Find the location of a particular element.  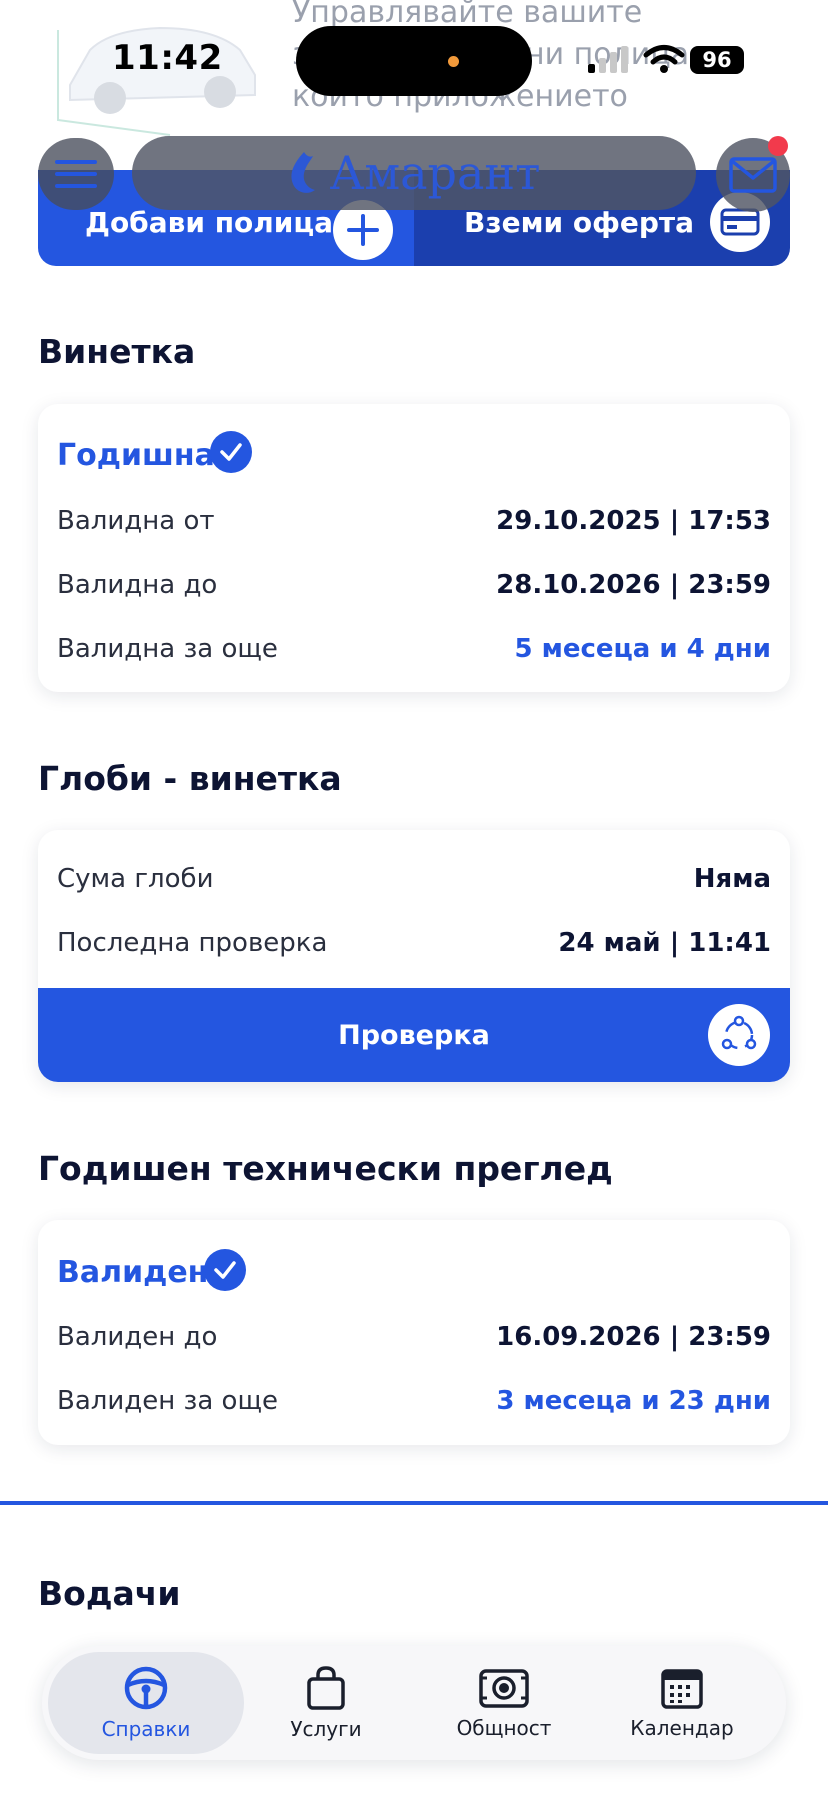

nav-label: Общност is located at coordinates (504, 1728).